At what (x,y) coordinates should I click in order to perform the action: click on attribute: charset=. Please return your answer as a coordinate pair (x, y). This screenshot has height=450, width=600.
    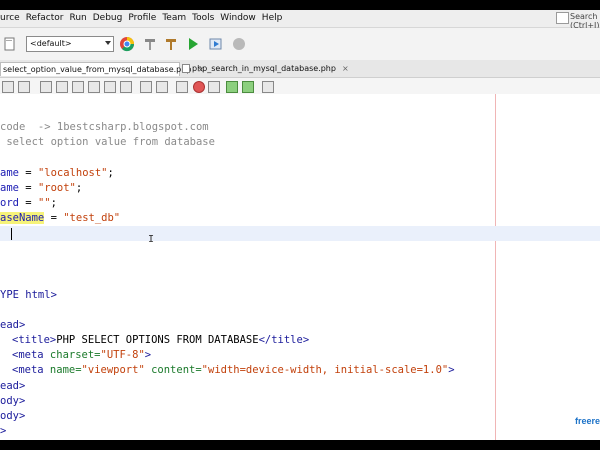
    Looking at the image, I should click on (72, 355).